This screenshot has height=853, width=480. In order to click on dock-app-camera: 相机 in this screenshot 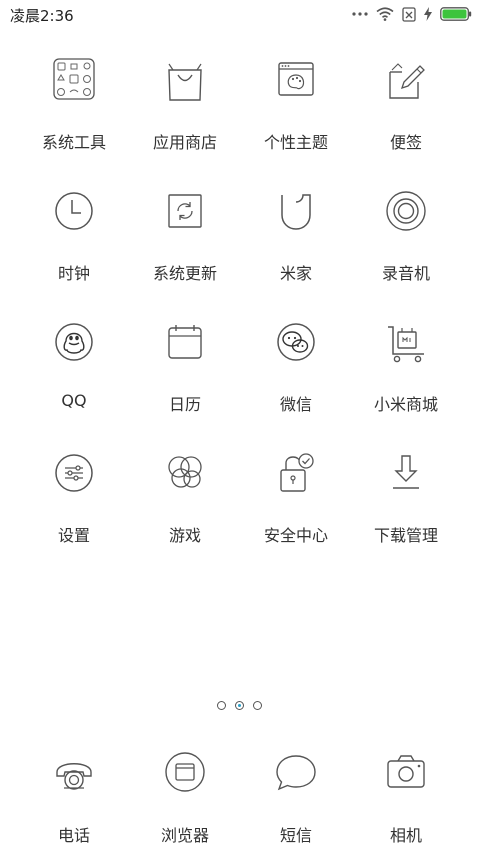, I will do `click(406, 791)`.